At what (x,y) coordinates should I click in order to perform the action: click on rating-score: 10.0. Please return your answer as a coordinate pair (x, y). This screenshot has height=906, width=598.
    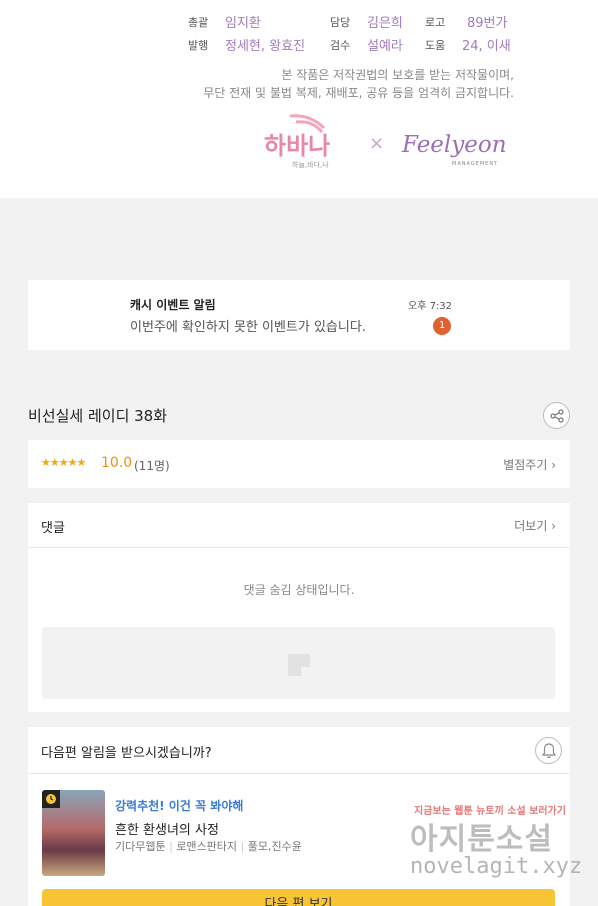
    Looking at the image, I should click on (117, 463).